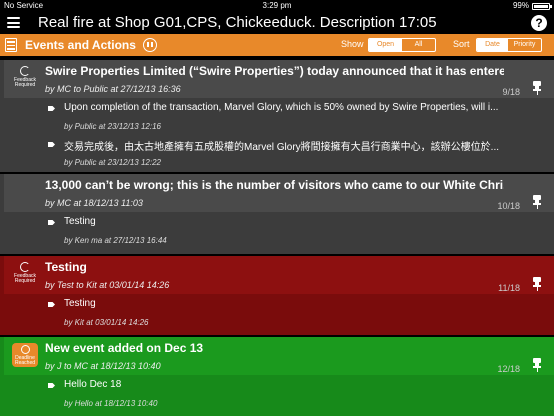  What do you see at coordinates (94, 203) in the screenshot?
I see `event-meta: by MC at 18/12/13 11:03` at bounding box center [94, 203].